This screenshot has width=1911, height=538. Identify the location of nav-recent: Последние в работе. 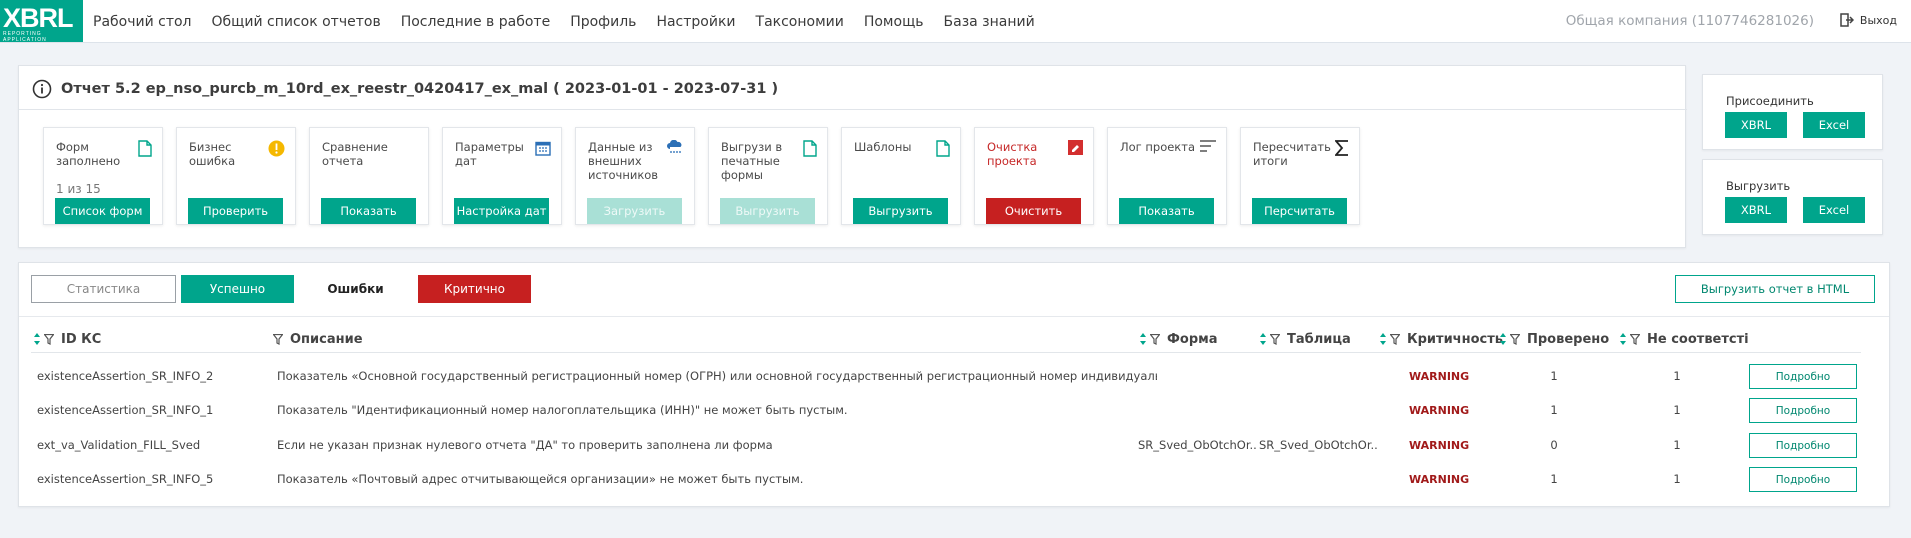
(475, 22).